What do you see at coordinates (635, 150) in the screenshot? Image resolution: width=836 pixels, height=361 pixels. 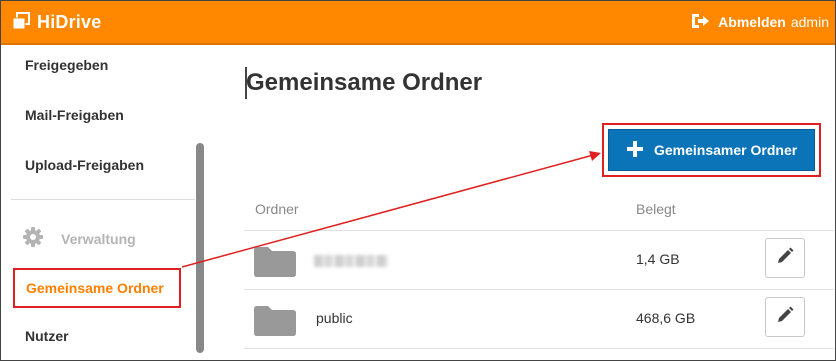 I see `plus-icon` at bounding box center [635, 150].